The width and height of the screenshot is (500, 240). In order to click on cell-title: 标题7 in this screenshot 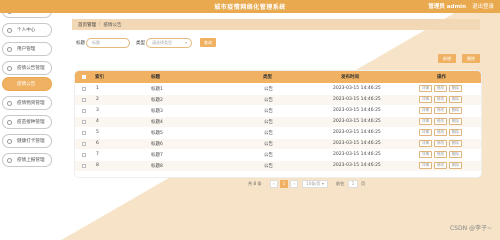, I will do `click(157, 155)`.